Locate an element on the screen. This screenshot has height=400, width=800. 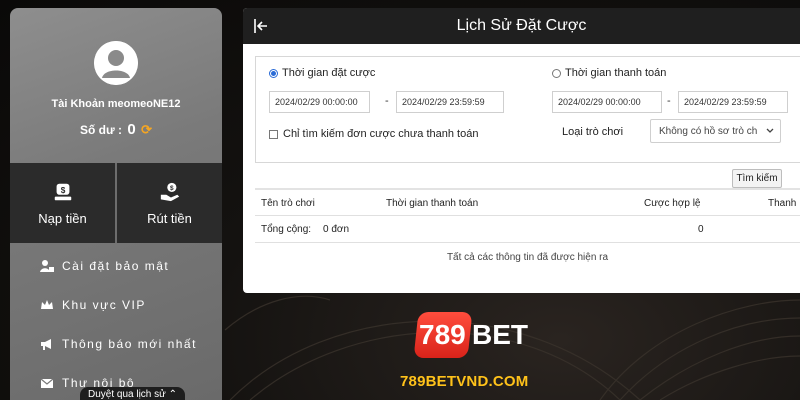
deposit-label: Nạp tiền is located at coordinates (62, 218).